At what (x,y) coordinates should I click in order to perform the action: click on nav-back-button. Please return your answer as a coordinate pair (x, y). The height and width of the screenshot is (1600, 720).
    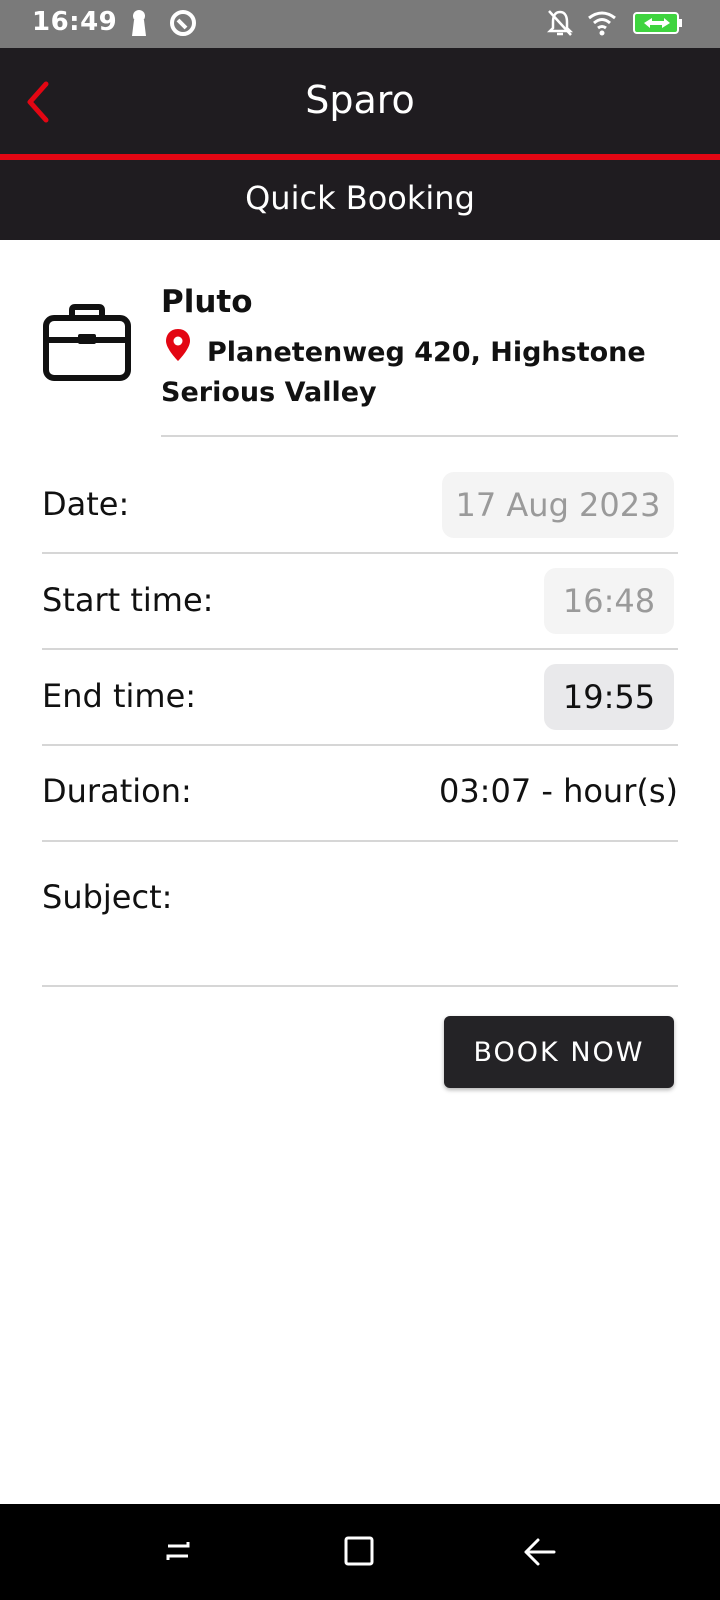
    Looking at the image, I should click on (540, 1552).